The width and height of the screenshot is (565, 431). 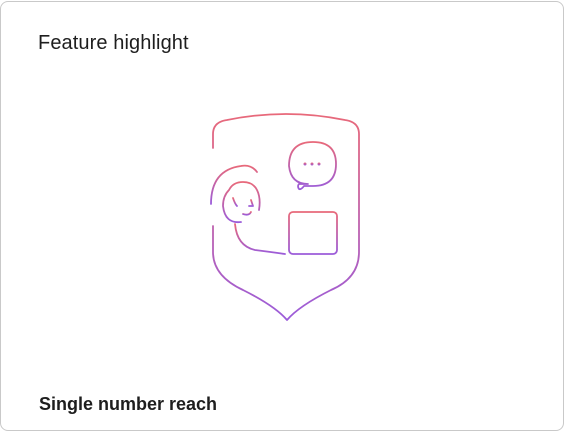 What do you see at coordinates (285, 217) in the screenshot?
I see `shield-person-chat-laptop-icon` at bounding box center [285, 217].